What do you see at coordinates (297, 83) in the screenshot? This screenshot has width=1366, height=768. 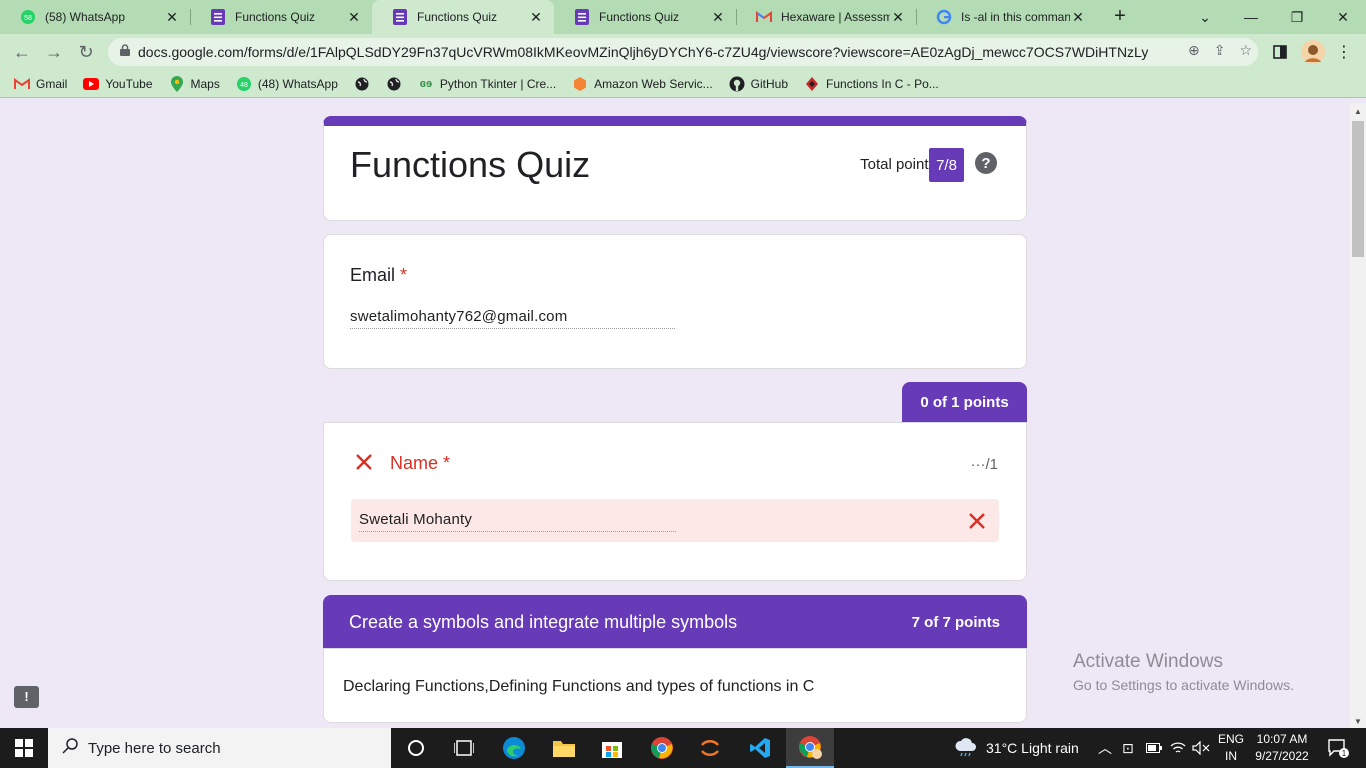 I see `bookmark-label: (48) WhatsApp` at bounding box center [297, 83].